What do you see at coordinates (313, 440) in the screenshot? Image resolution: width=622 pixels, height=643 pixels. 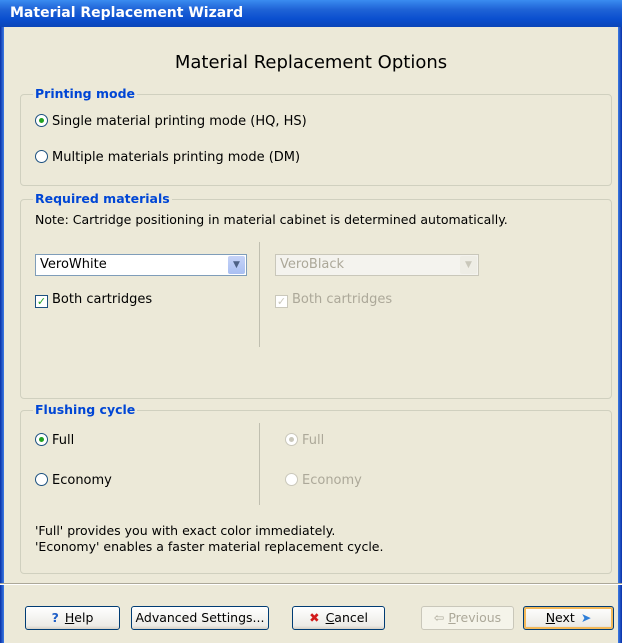 I see `right-full-label: Full` at bounding box center [313, 440].